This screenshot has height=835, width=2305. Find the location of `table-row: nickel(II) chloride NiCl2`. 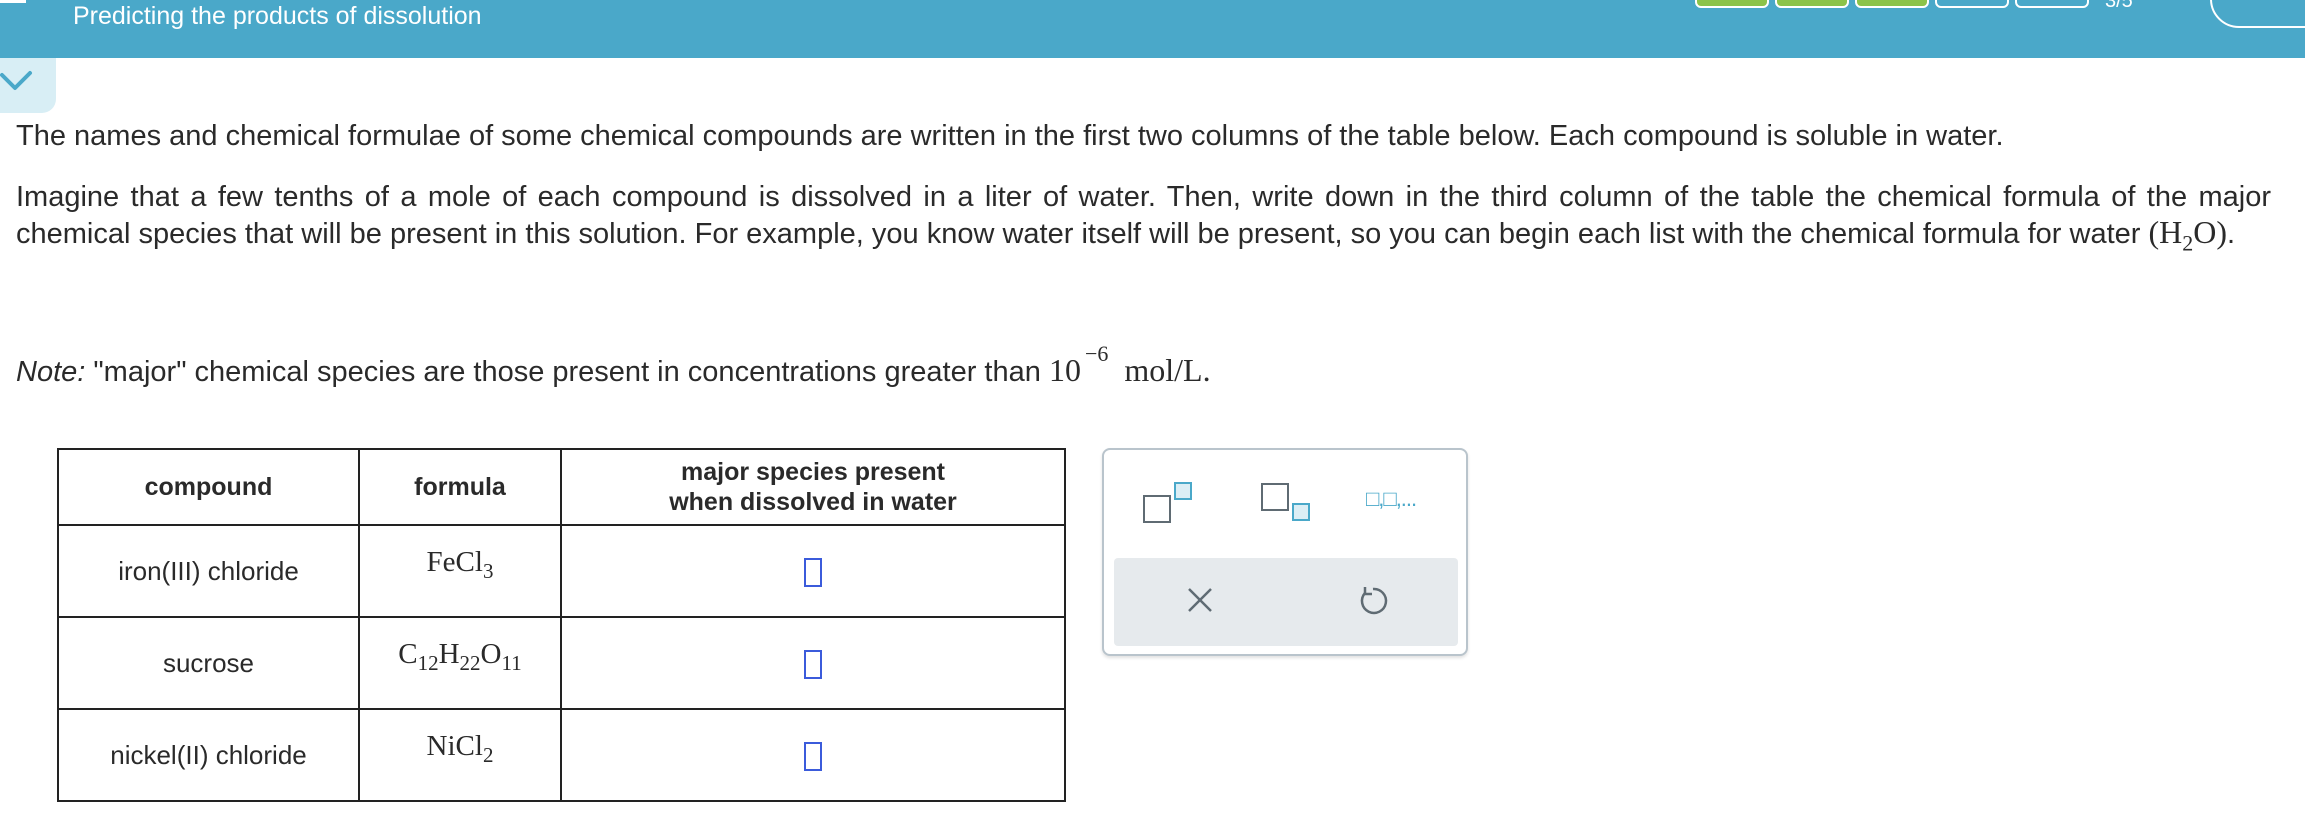

table-row: nickel(II) chloride NiCl2 is located at coordinates (561, 755).